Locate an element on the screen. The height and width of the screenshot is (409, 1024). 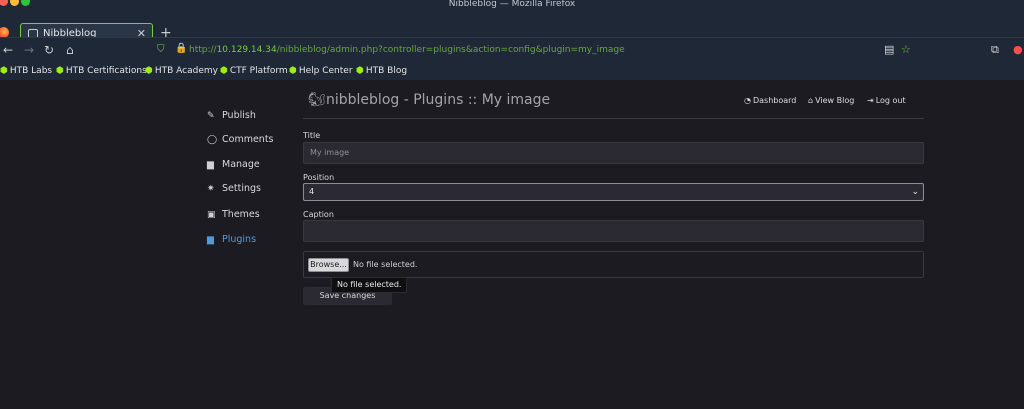
reload-icon: ↻ is located at coordinates (49, 50).